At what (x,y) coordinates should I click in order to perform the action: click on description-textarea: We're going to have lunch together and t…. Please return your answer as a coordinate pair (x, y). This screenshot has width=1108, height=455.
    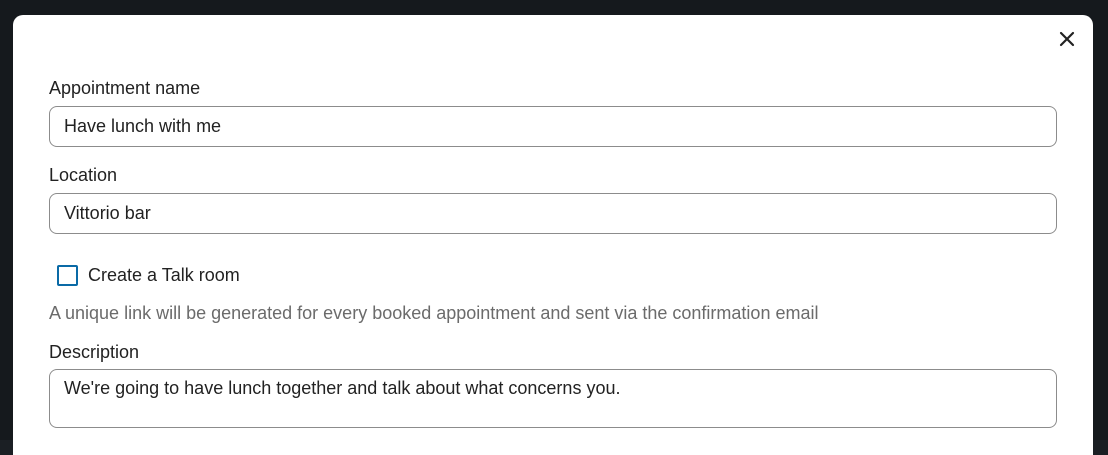
    Looking at the image, I should click on (553, 398).